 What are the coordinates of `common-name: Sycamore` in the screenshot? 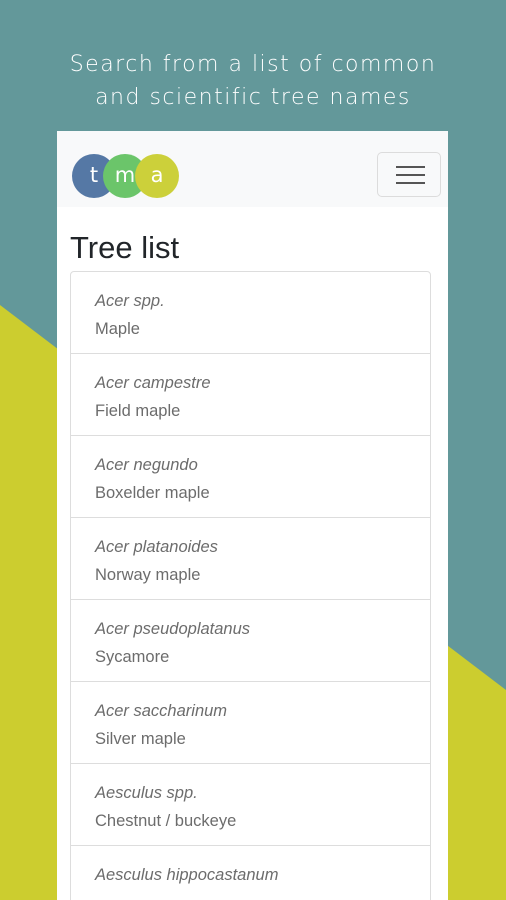 It's located at (132, 657).